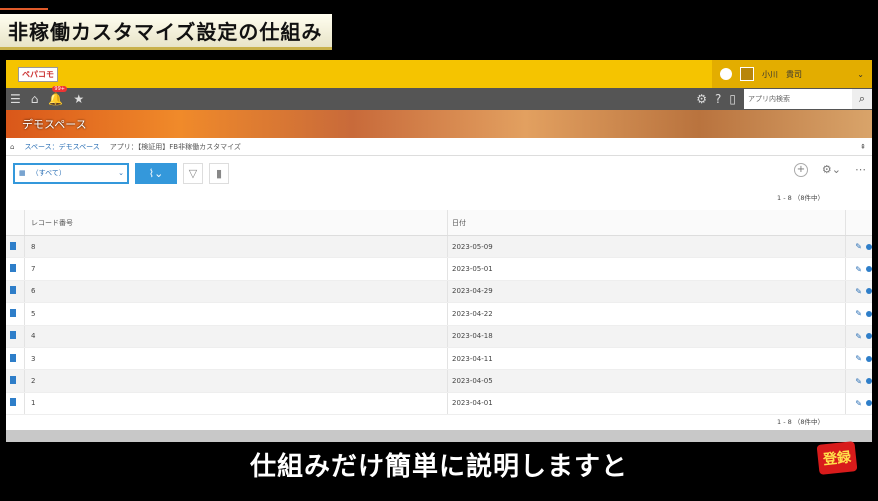 This screenshot has width=878, height=501. I want to click on table-row: 1 2023-04-01 ✎, so click(439, 404).